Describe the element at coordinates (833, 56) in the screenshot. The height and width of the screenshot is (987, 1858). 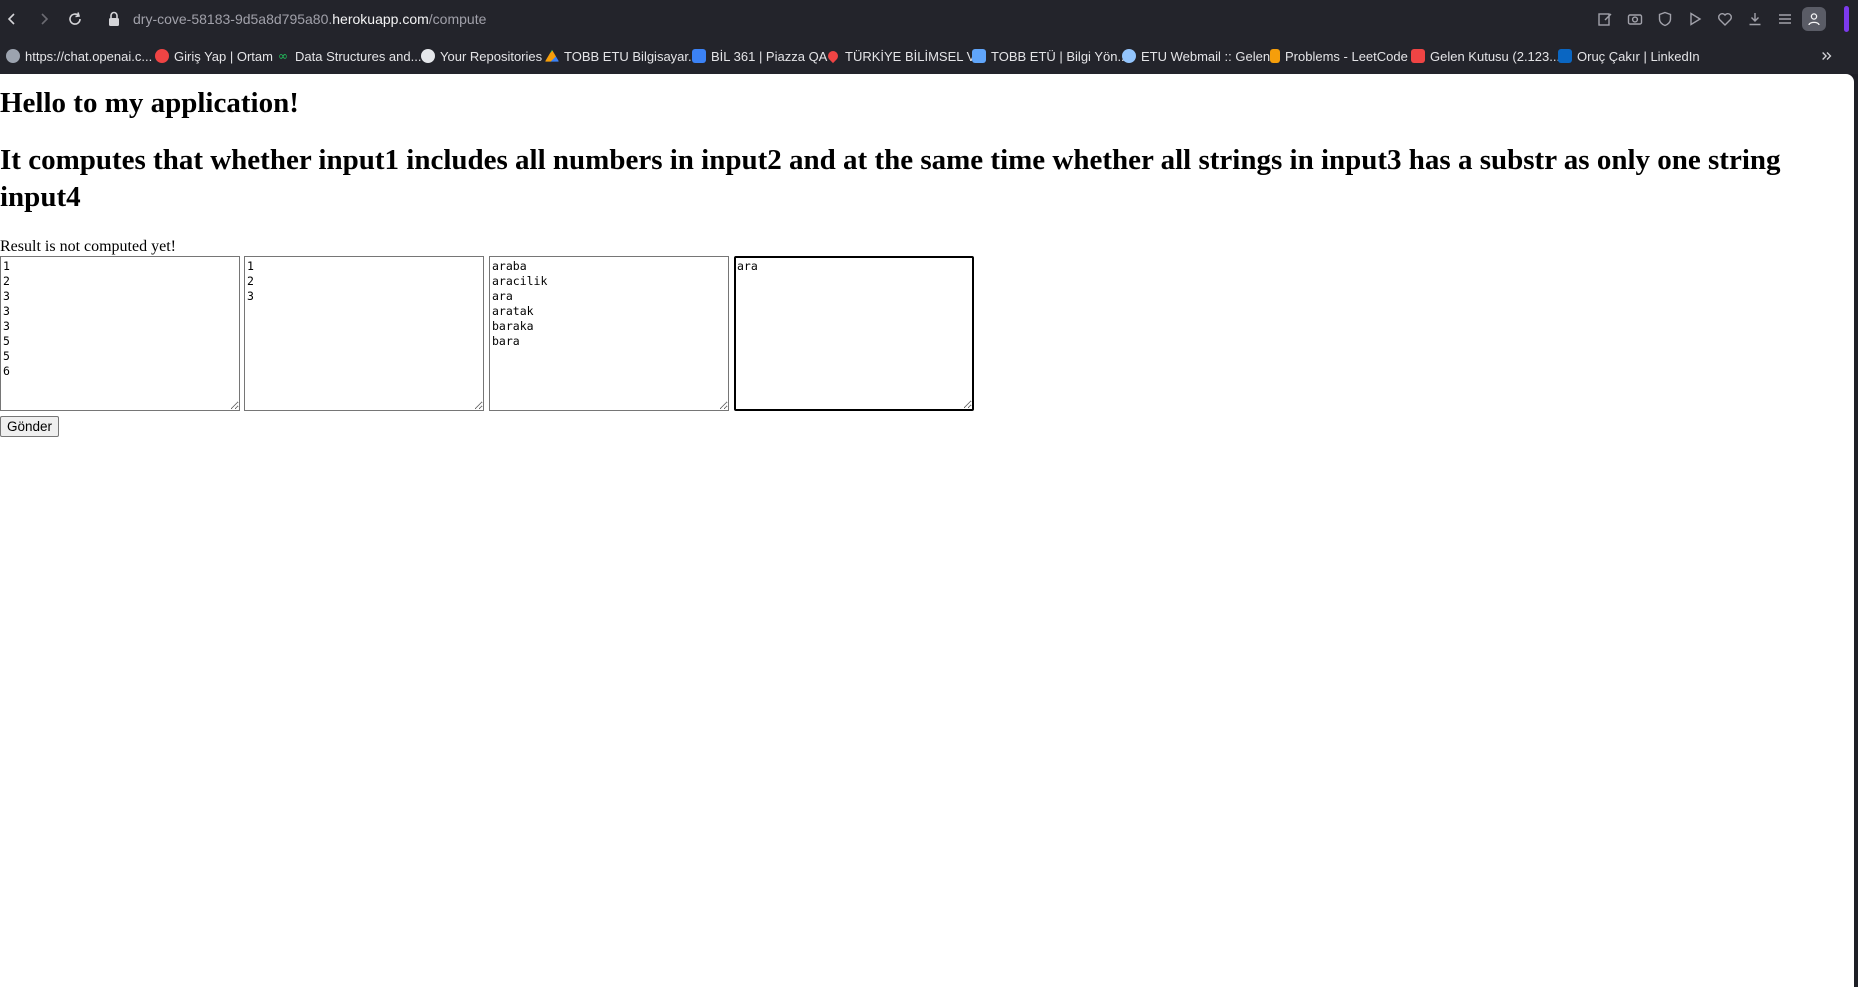
I see `location-pin-icon` at that location.